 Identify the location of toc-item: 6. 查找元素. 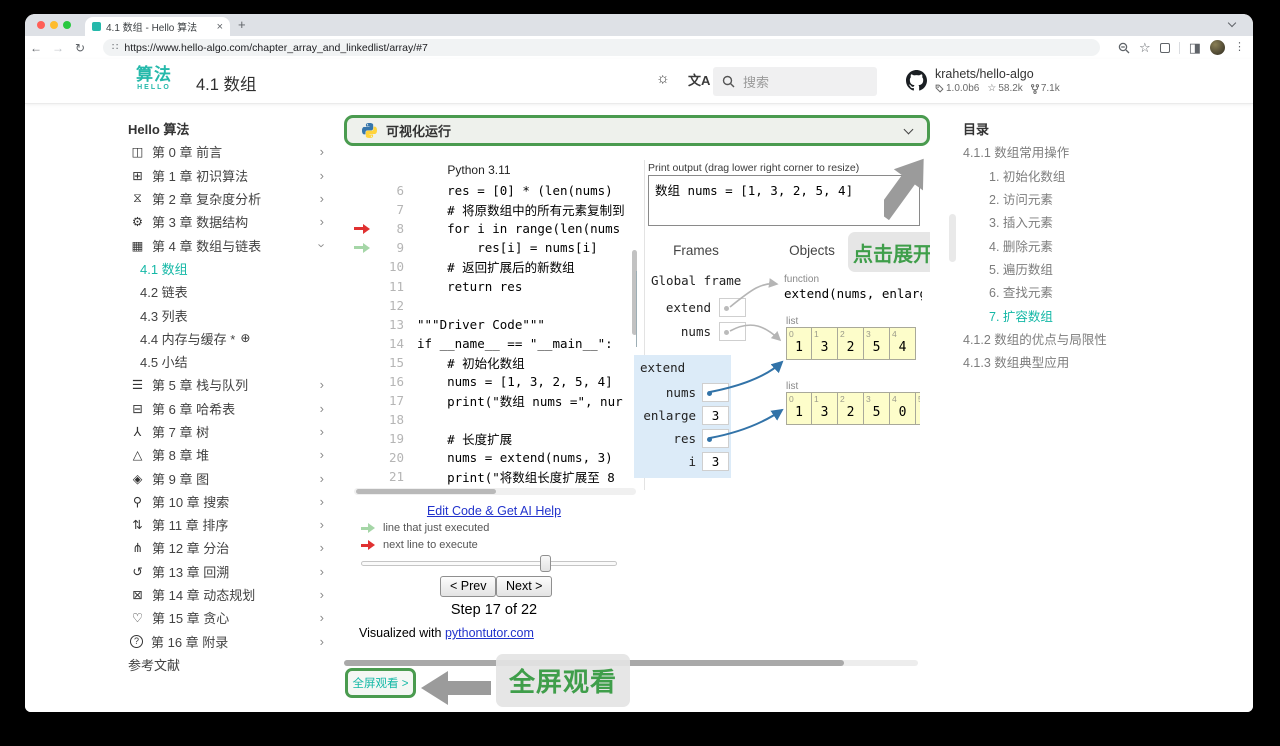
(1065, 291).